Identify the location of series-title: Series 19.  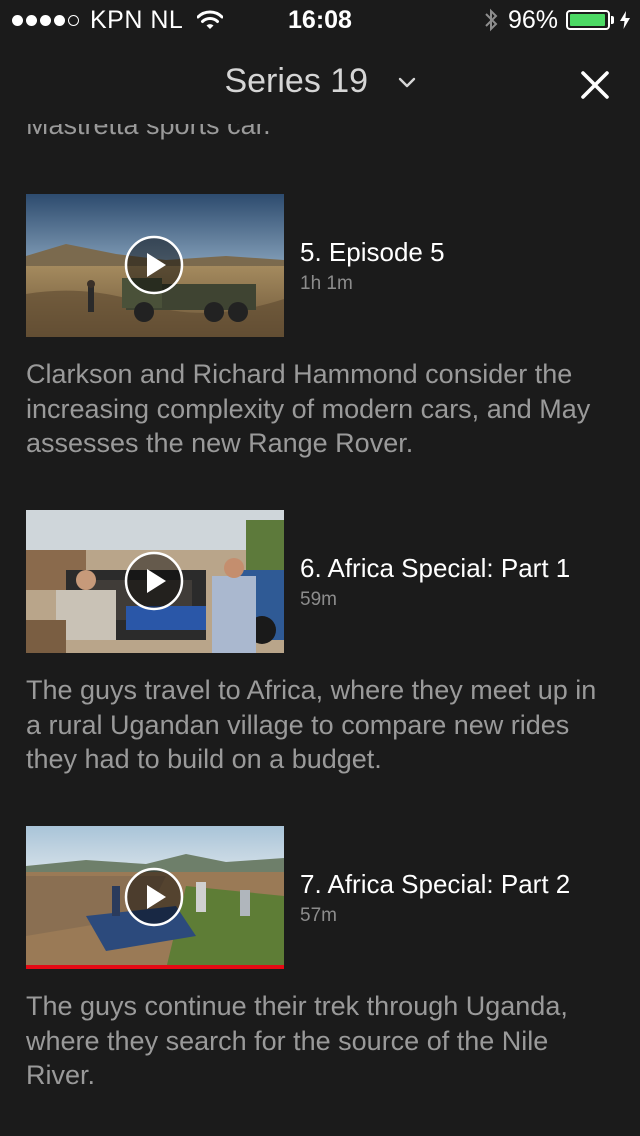
(296, 81).